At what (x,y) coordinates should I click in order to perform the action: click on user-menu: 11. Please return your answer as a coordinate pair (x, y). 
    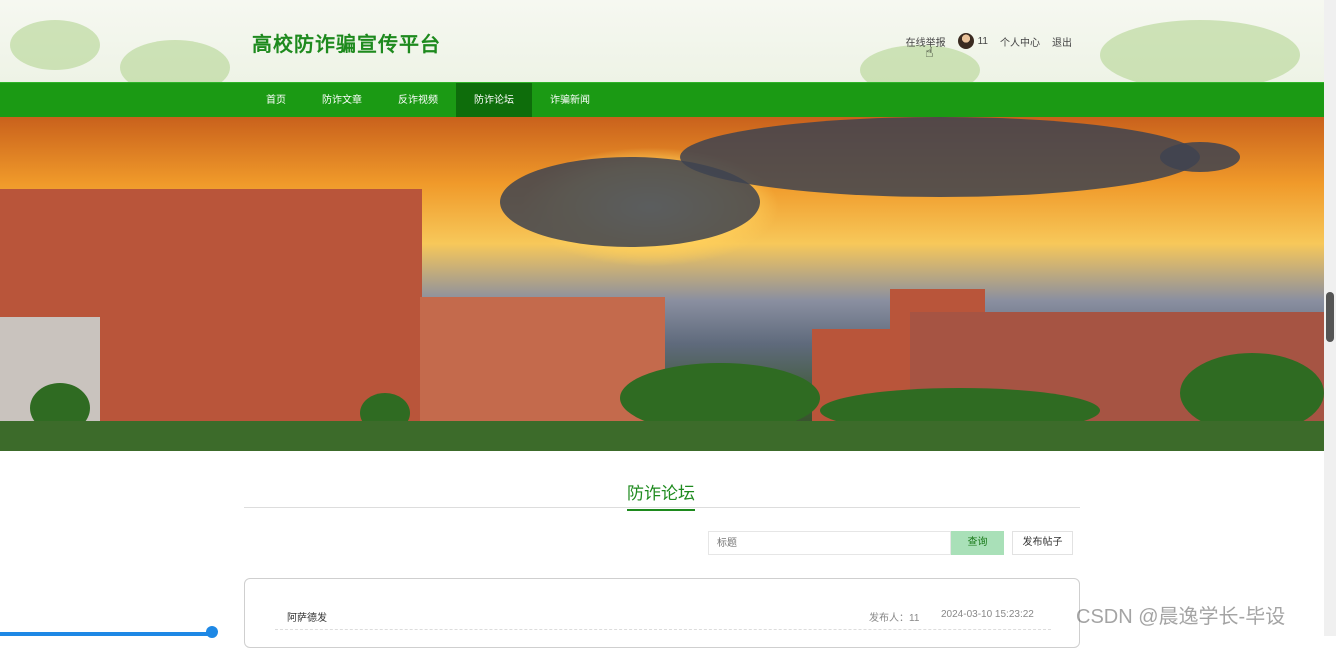
    Looking at the image, I should click on (972, 41).